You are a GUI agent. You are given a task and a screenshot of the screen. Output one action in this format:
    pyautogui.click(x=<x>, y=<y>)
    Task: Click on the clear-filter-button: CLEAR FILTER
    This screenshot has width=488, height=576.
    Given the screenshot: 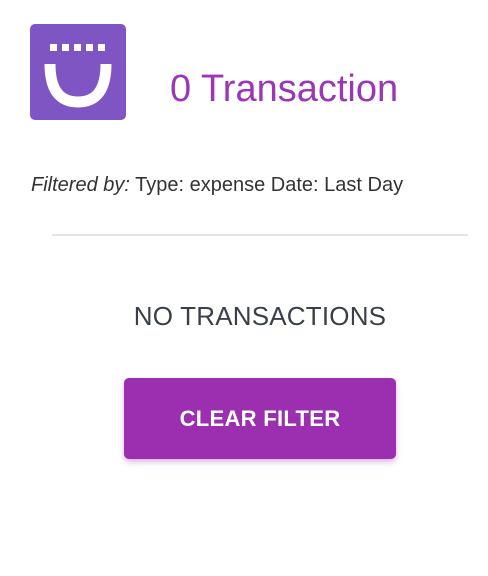 What is the action you would take?
    pyautogui.click(x=260, y=418)
    